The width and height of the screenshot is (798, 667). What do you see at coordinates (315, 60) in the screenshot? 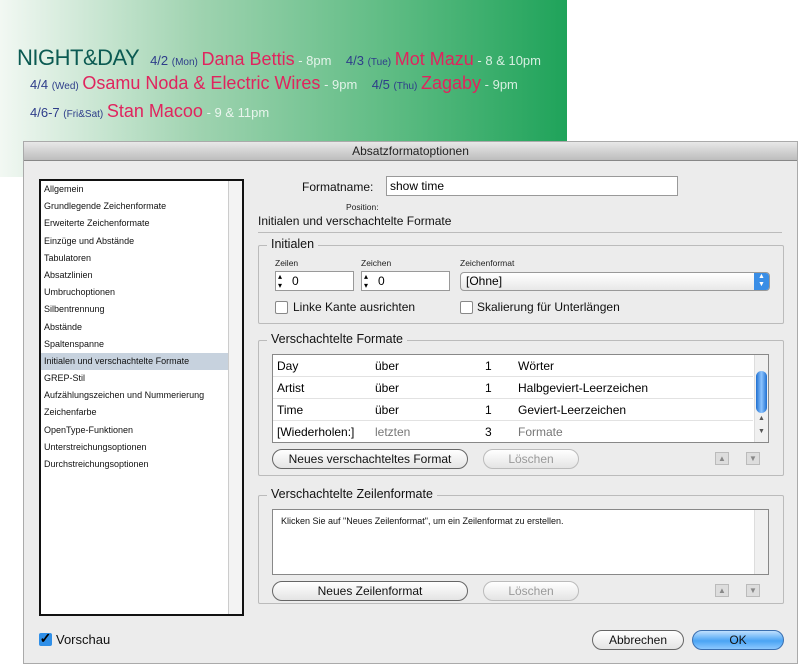
I see `event-time: - 8pm` at bounding box center [315, 60].